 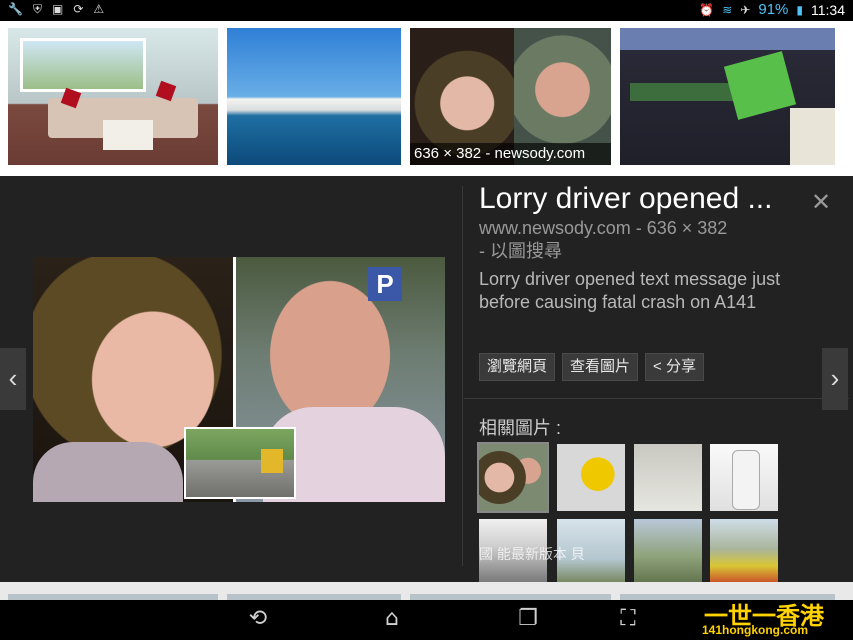 What do you see at coordinates (639, 251) in the screenshot?
I see `search-by-image-link: - 以圖搜尋` at bounding box center [639, 251].